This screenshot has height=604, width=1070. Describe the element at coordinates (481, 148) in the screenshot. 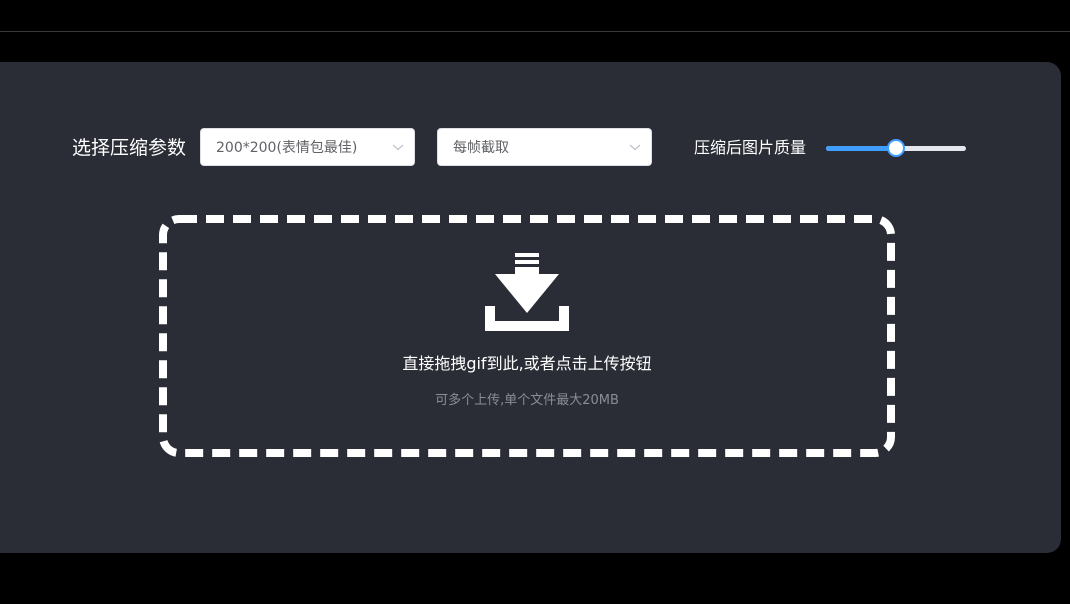

I see `frame-select-value: 每帧截取` at that location.